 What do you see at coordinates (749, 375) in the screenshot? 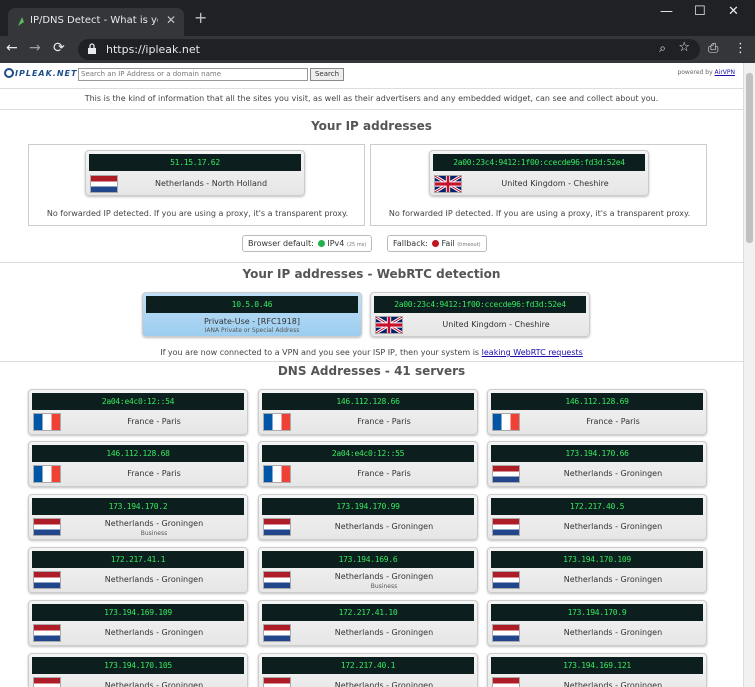
I see `scrollbar` at bounding box center [749, 375].